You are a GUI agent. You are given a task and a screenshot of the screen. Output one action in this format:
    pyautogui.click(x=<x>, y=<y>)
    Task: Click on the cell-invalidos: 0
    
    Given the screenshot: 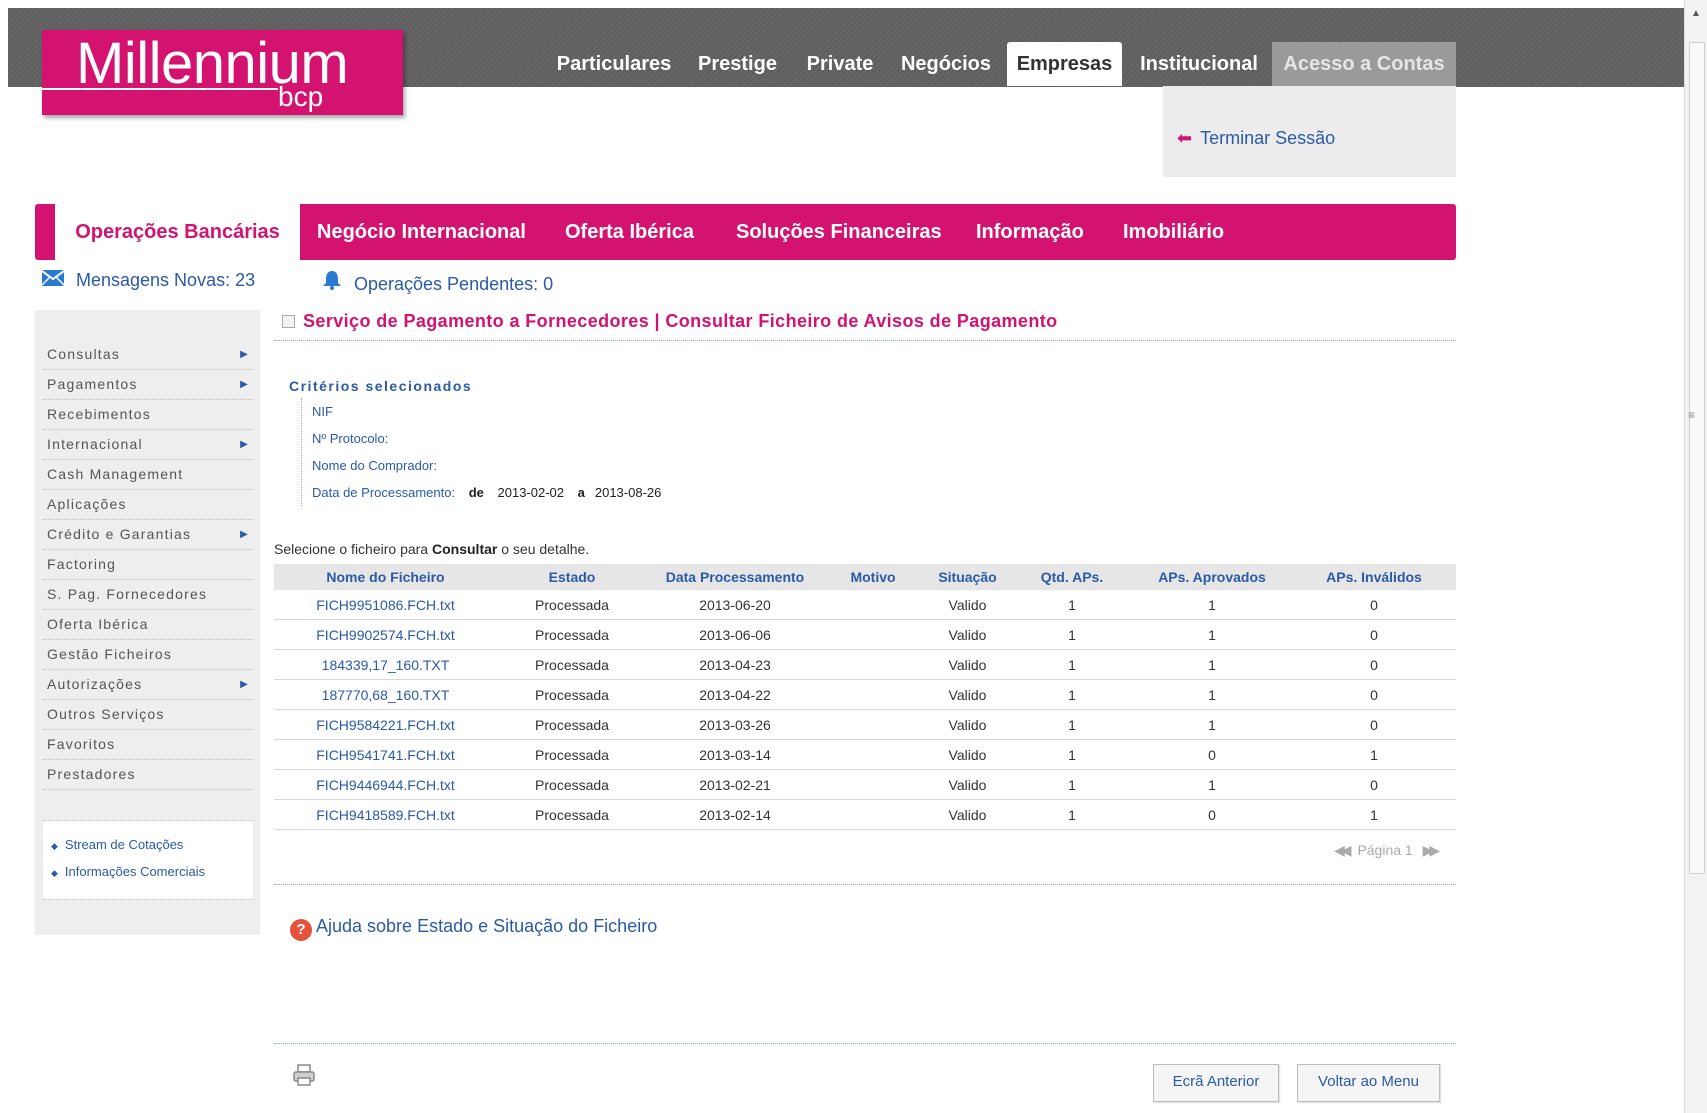 What is the action you would take?
    pyautogui.click(x=1374, y=694)
    